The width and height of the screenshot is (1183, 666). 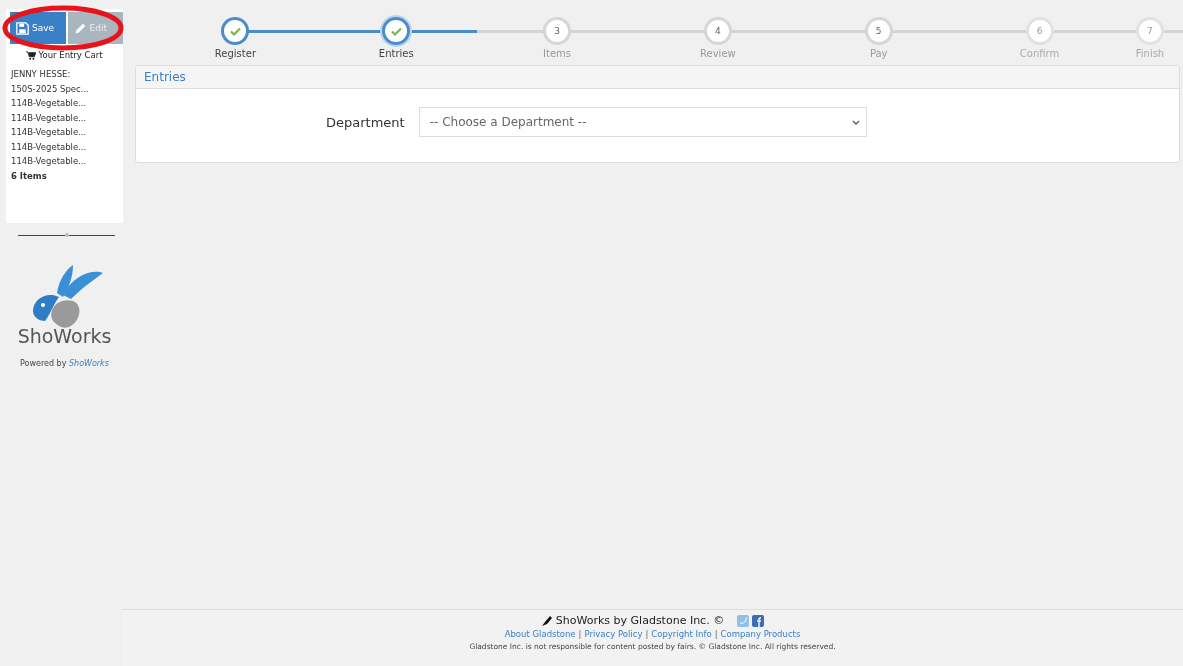 I want to click on cart-item: JENNY HESSE:, so click(x=67, y=74).